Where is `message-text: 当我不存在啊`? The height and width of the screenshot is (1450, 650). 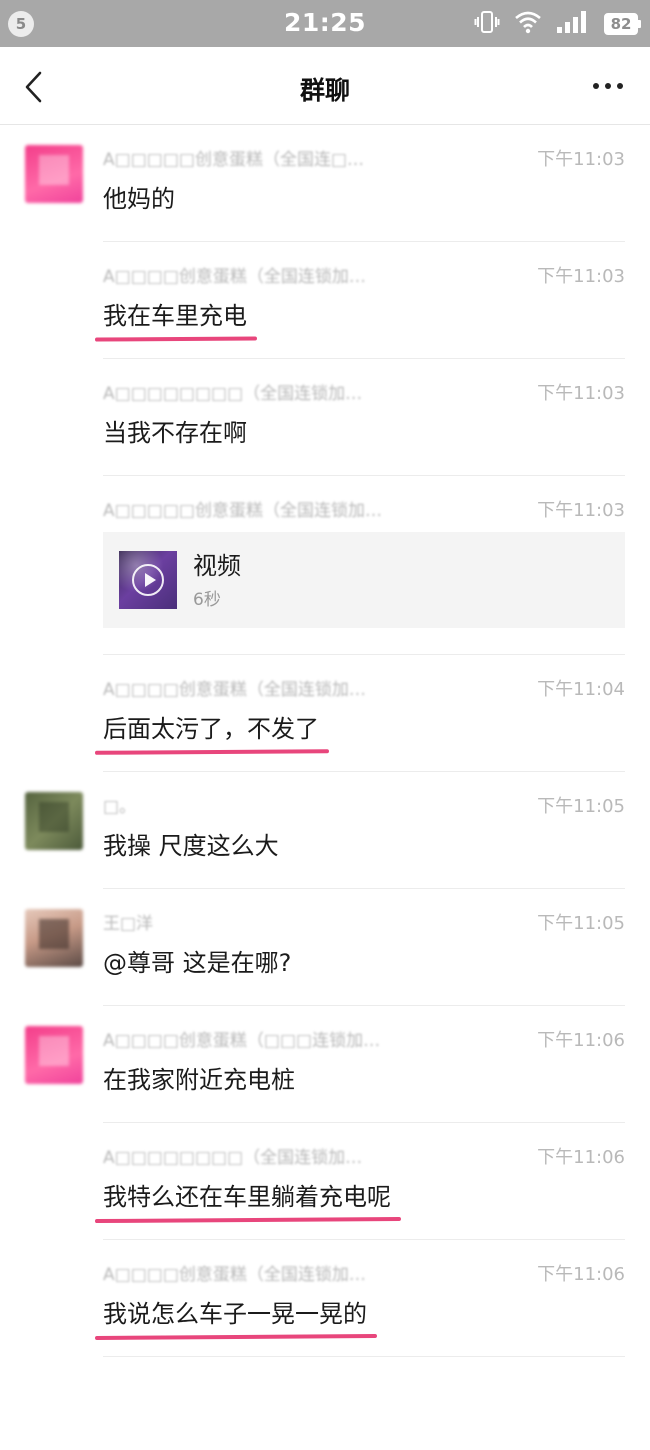 message-text: 当我不存在啊 is located at coordinates (175, 433).